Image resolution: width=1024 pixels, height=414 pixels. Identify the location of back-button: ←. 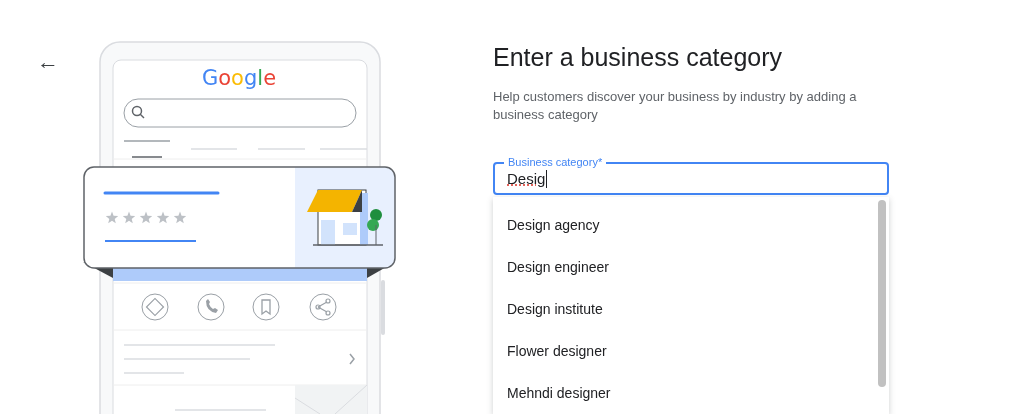
(48, 62).